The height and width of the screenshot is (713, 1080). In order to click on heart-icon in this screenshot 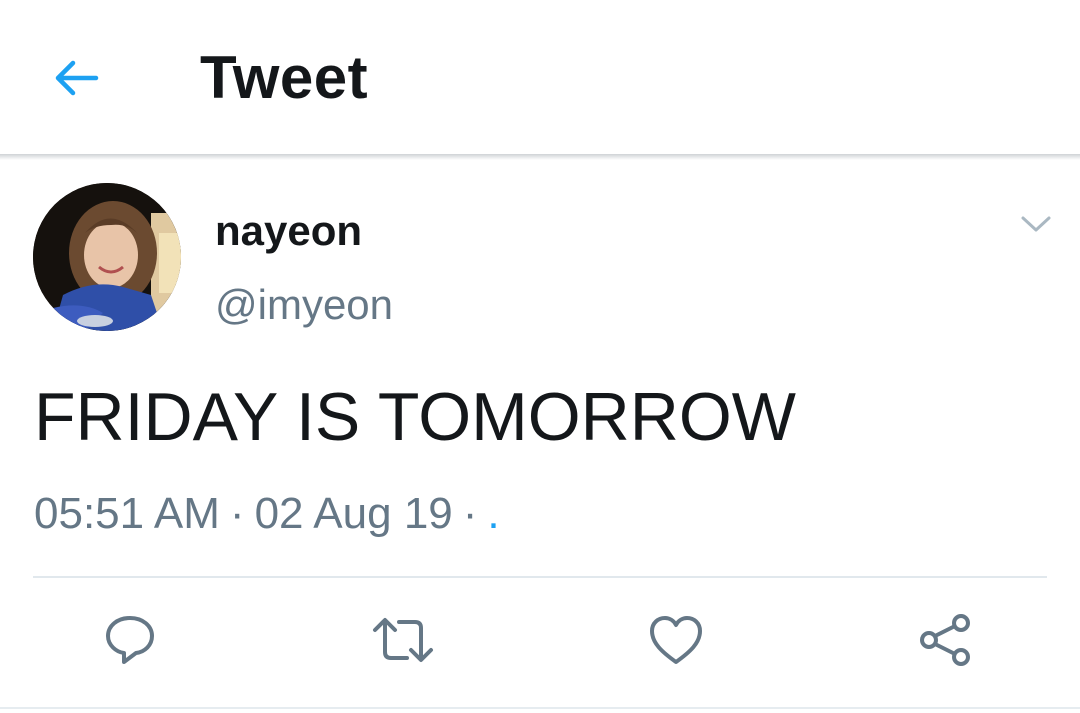, I will do `click(676, 640)`.